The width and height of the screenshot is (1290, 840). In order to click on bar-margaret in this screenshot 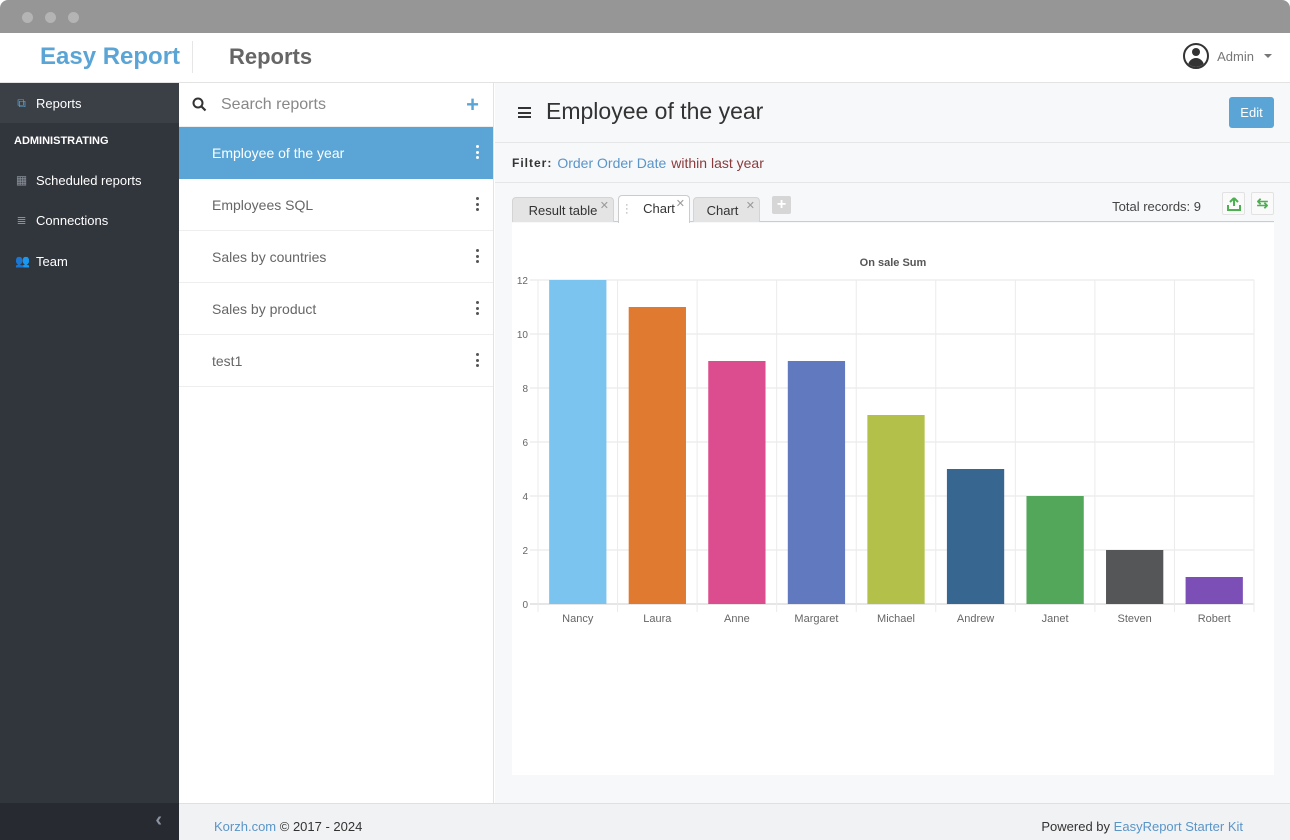, I will do `click(816, 482)`.